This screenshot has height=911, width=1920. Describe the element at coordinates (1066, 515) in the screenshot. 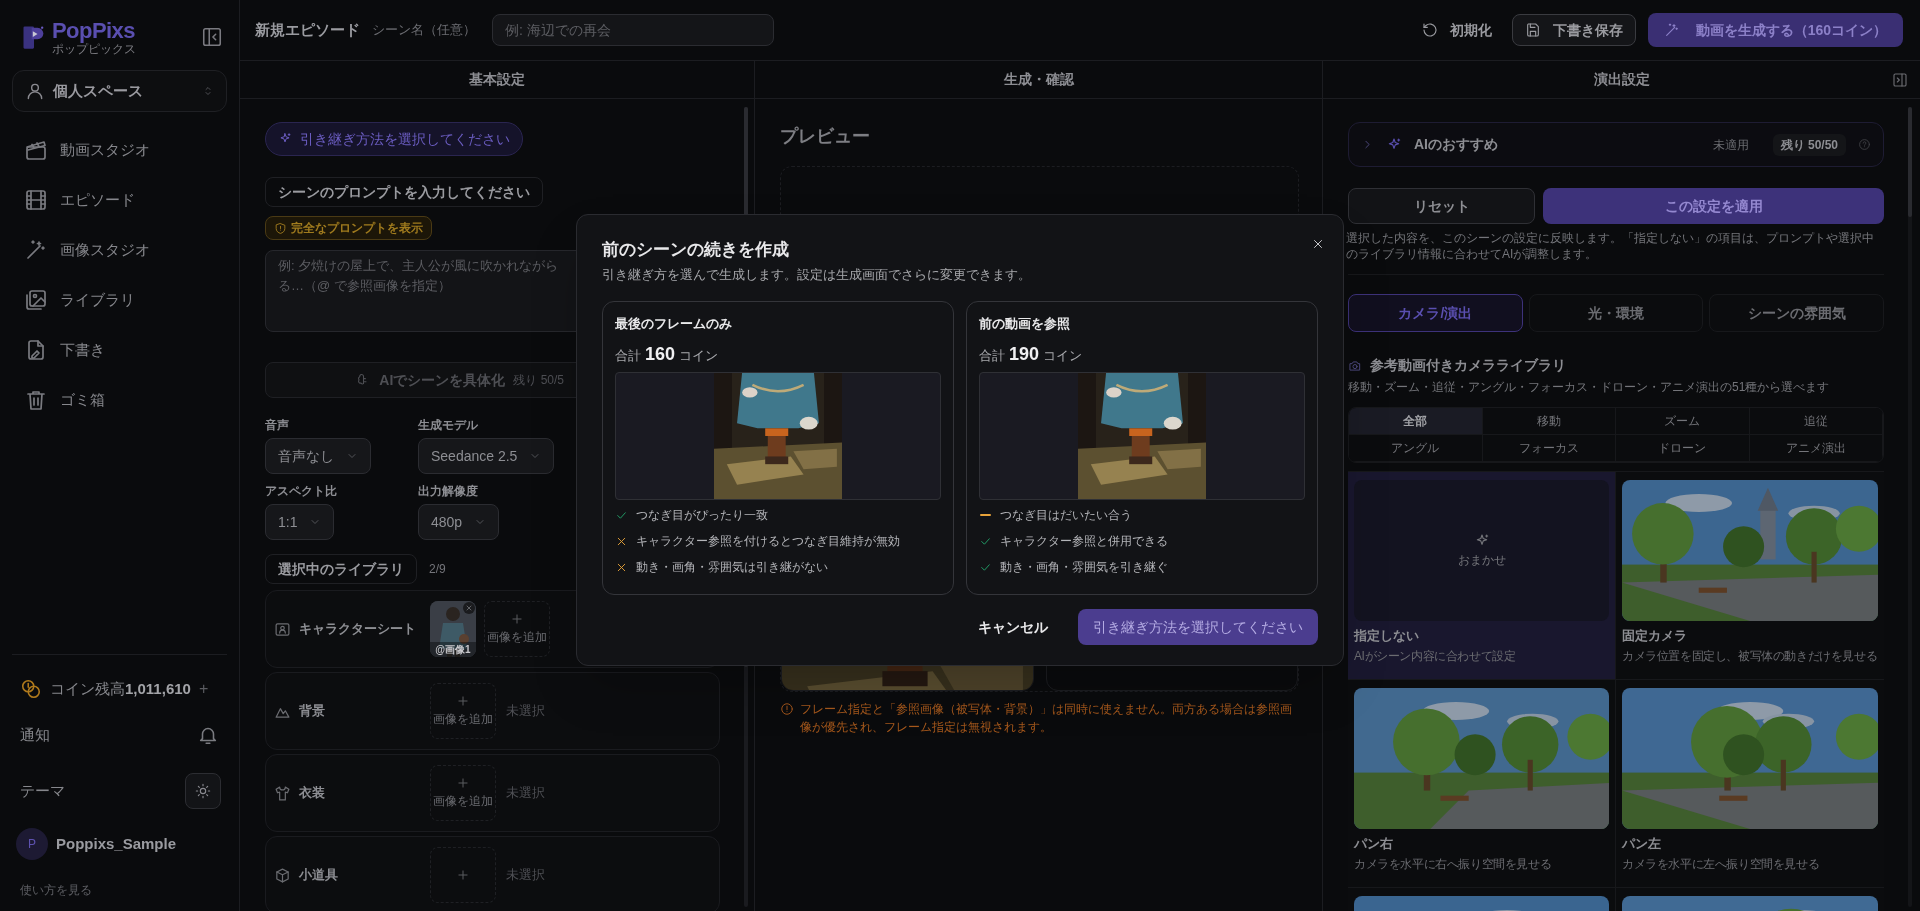

I see `point-text: つなぎ目はだいたい合う` at that location.